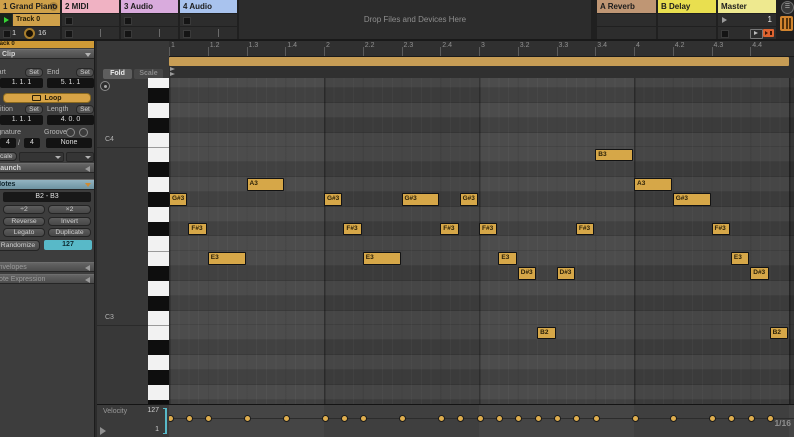 This screenshot has width=794, height=437. What do you see at coordinates (756, 34) in the screenshot?
I see `back-to-arrangement-icon` at bounding box center [756, 34].